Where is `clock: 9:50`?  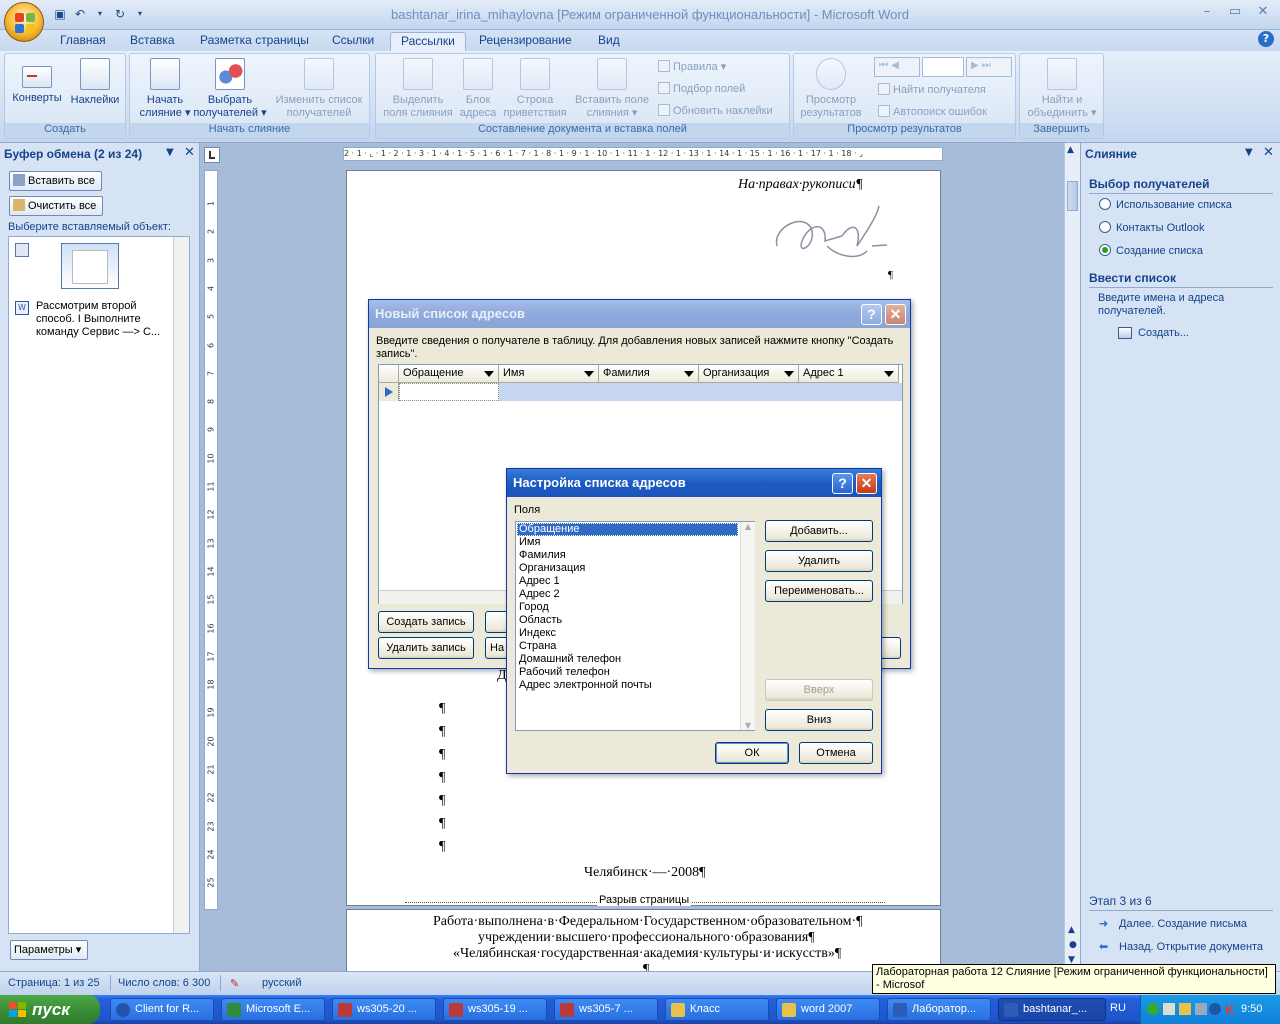 clock: 9:50 is located at coordinates (1251, 1009).